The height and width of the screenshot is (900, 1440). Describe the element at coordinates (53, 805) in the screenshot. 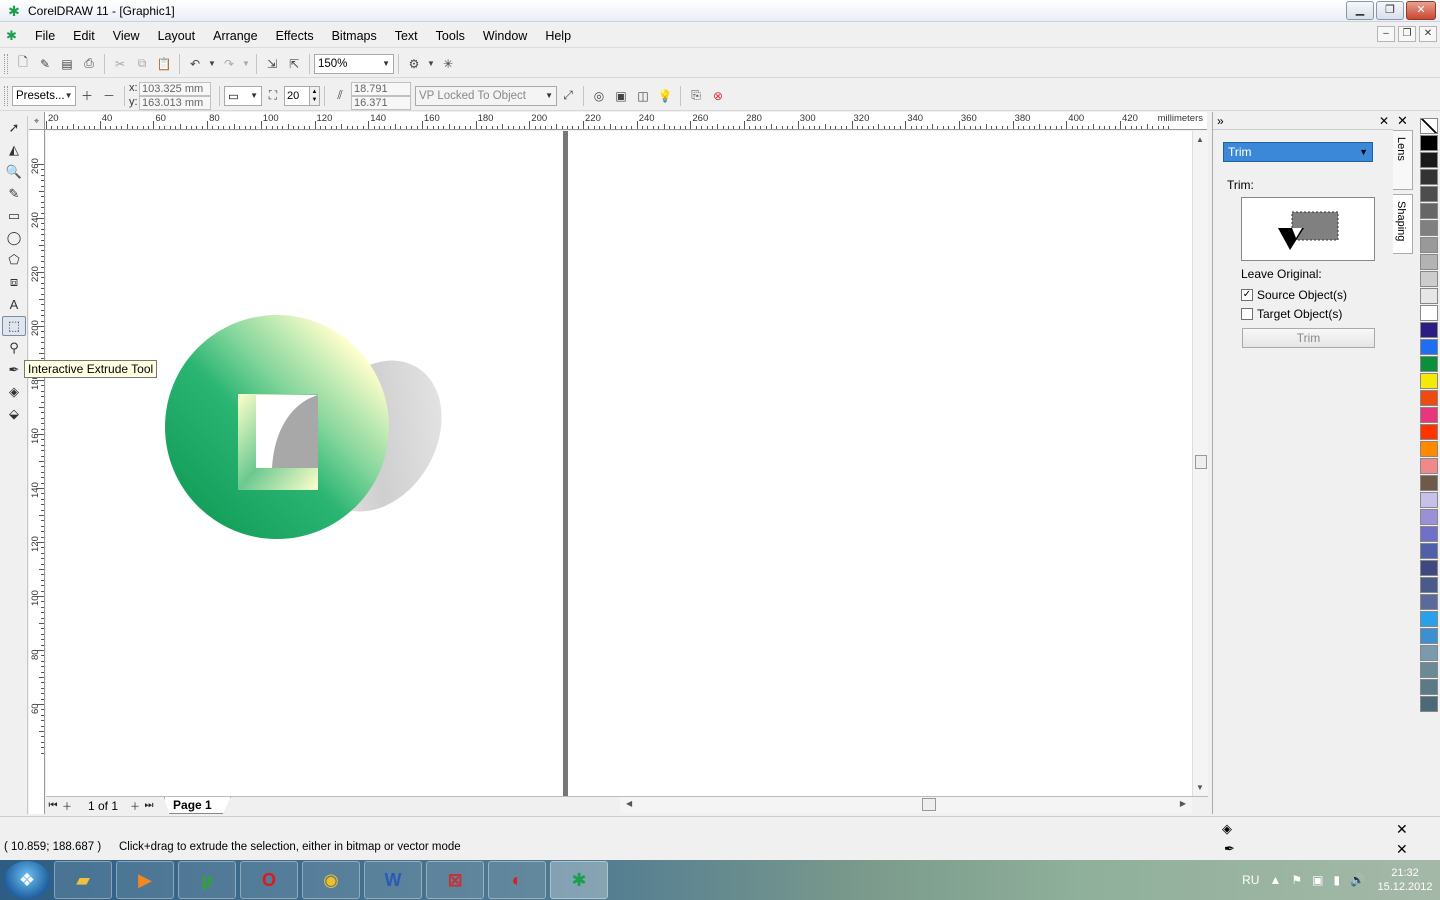

I see `first-page-icon: ⏮` at that location.